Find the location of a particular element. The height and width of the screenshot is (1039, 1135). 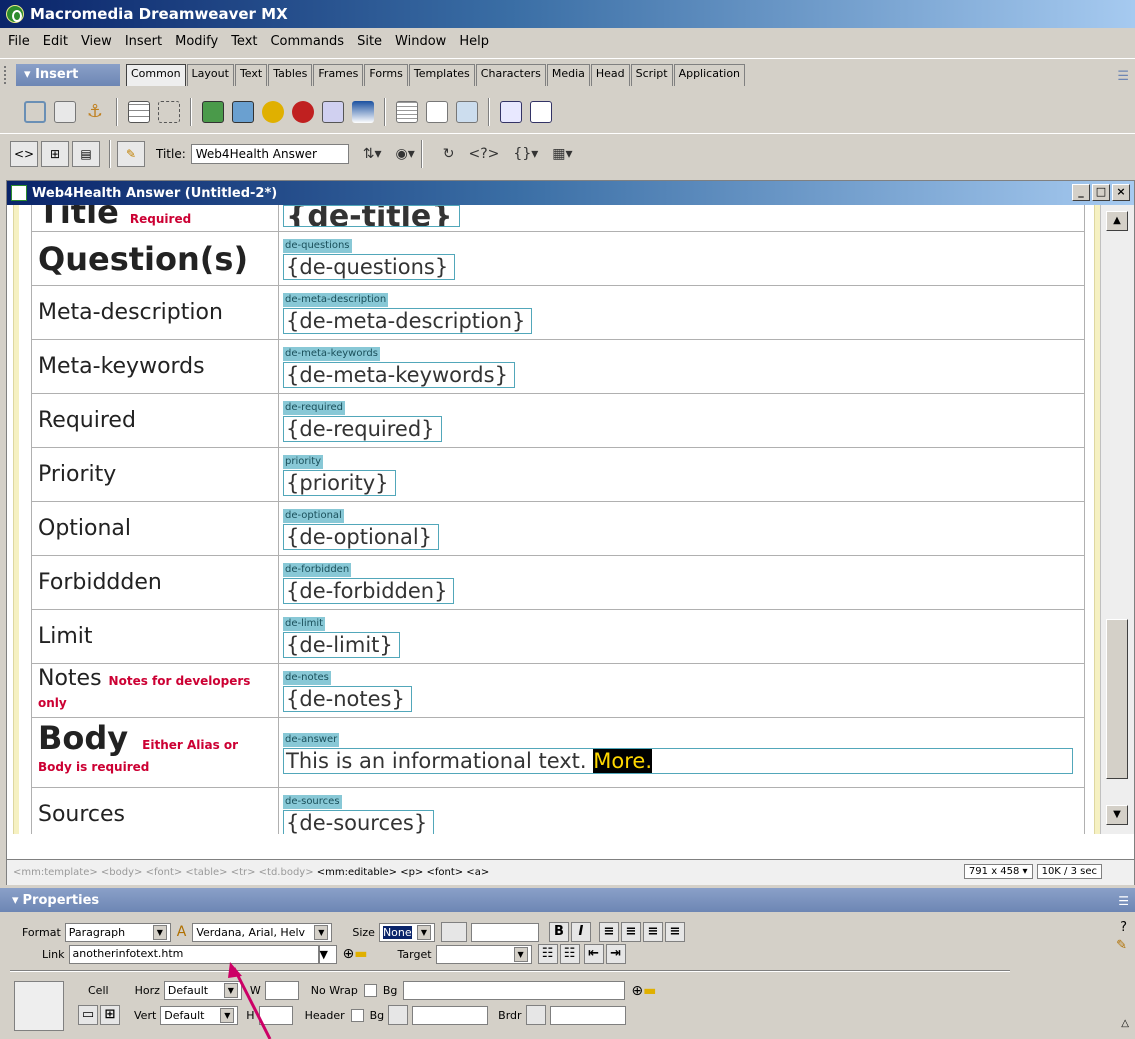

expand-panel-icon: △ is located at coordinates (1125, 1023).